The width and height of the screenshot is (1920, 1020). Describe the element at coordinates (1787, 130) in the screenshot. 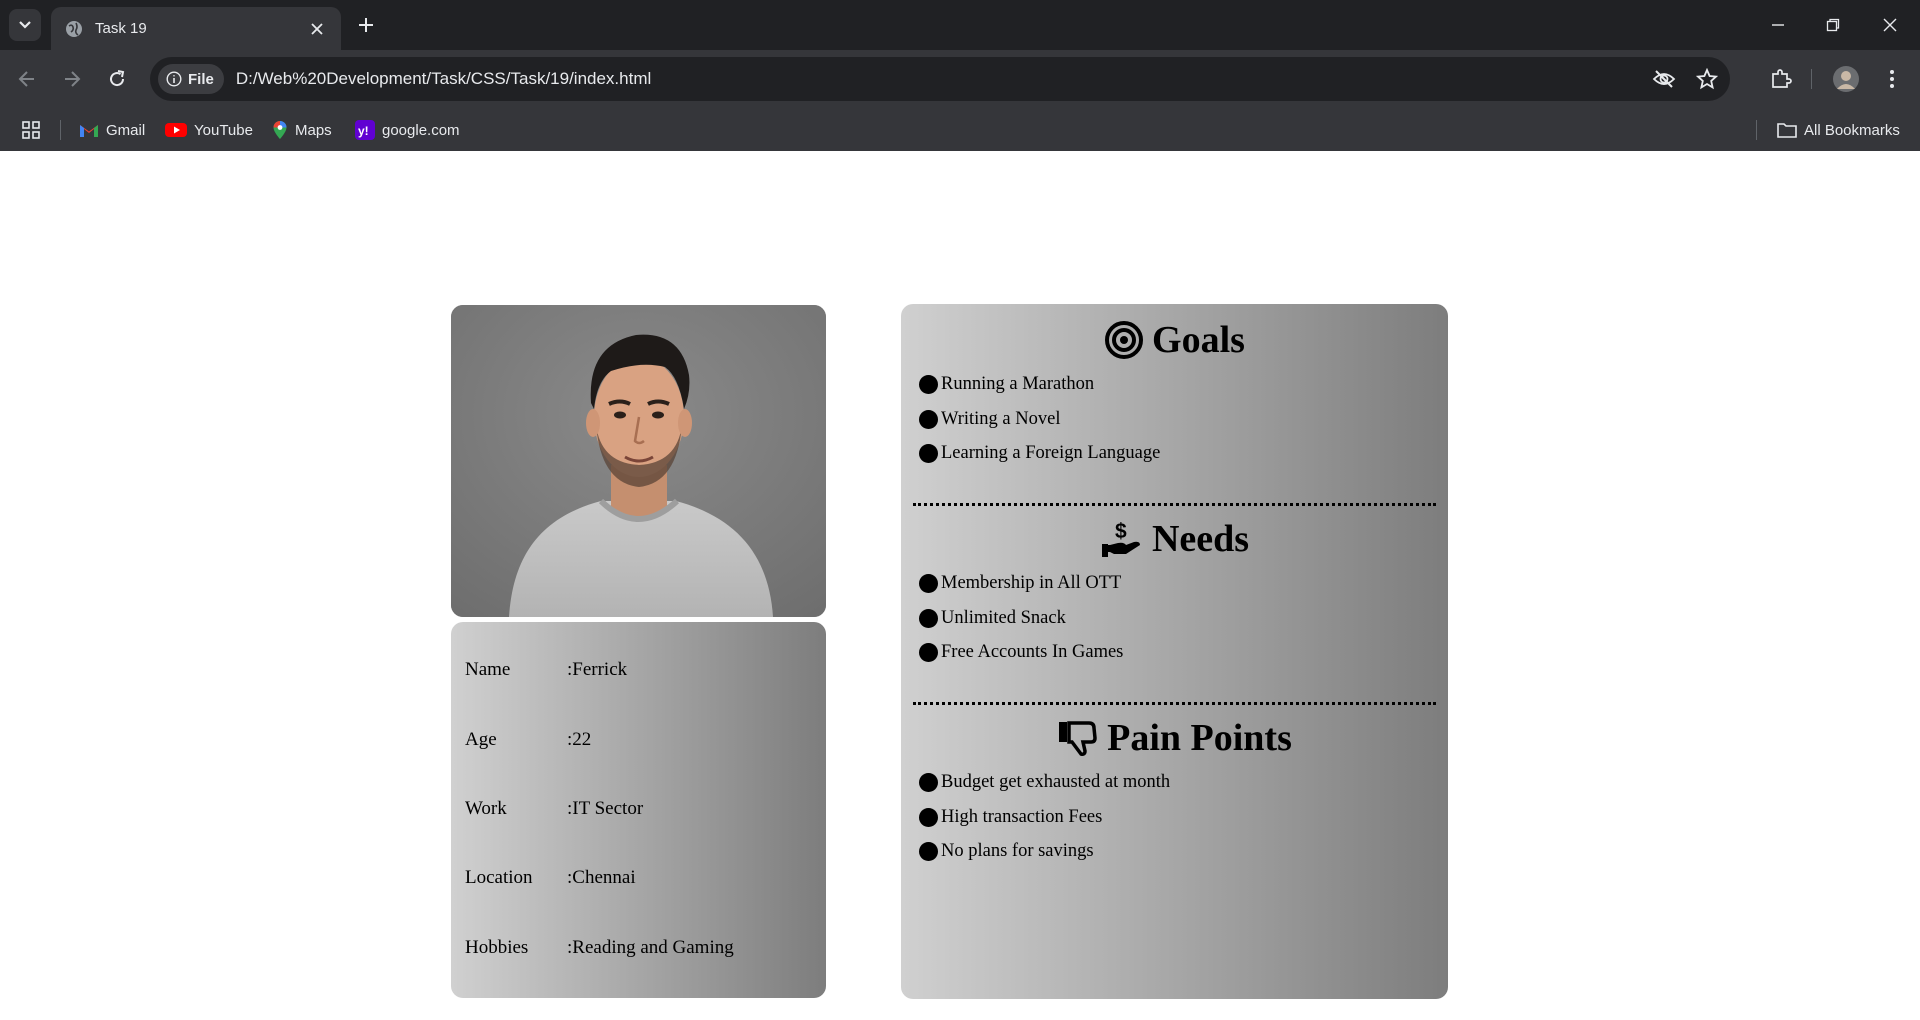

I see `folder-icon` at that location.